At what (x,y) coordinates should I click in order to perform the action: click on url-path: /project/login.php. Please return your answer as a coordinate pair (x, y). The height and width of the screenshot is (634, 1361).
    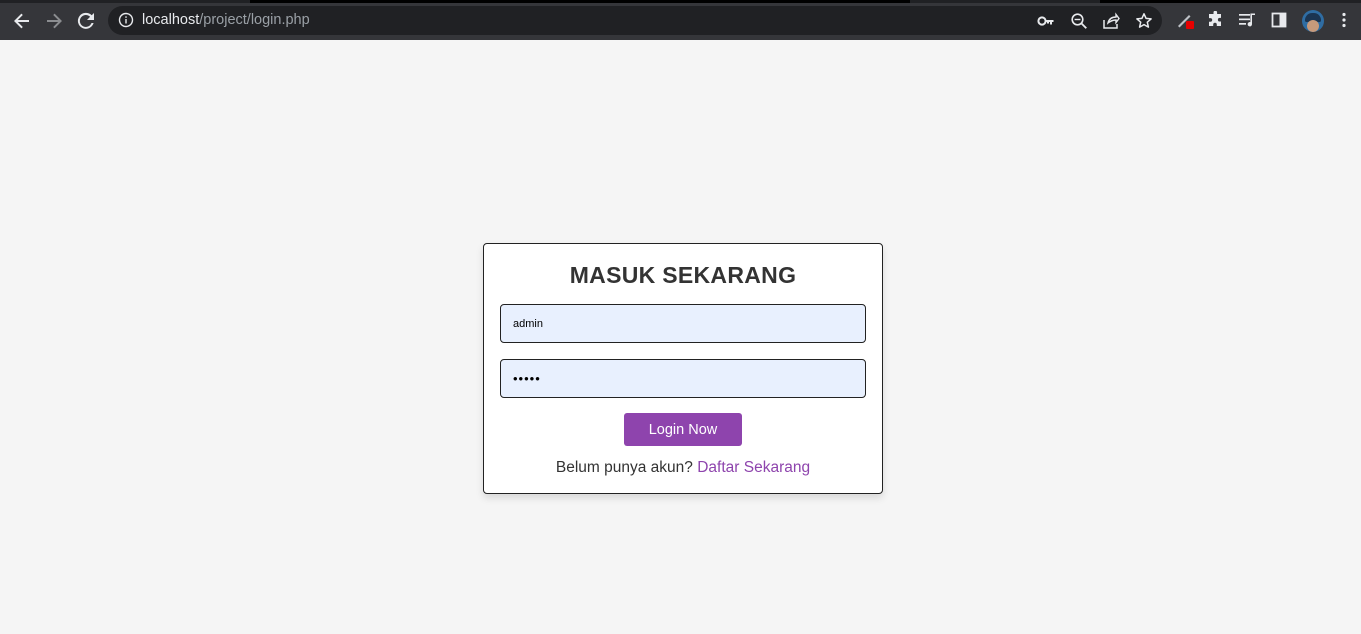
    Looking at the image, I should click on (254, 20).